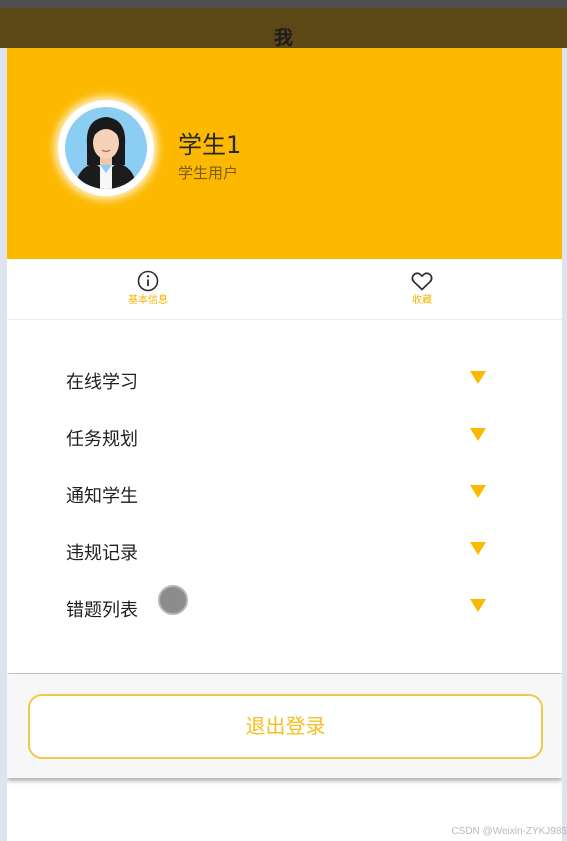 The image size is (567, 841). What do you see at coordinates (210, 145) in the screenshot?
I see `user-name: 学生1` at bounding box center [210, 145].